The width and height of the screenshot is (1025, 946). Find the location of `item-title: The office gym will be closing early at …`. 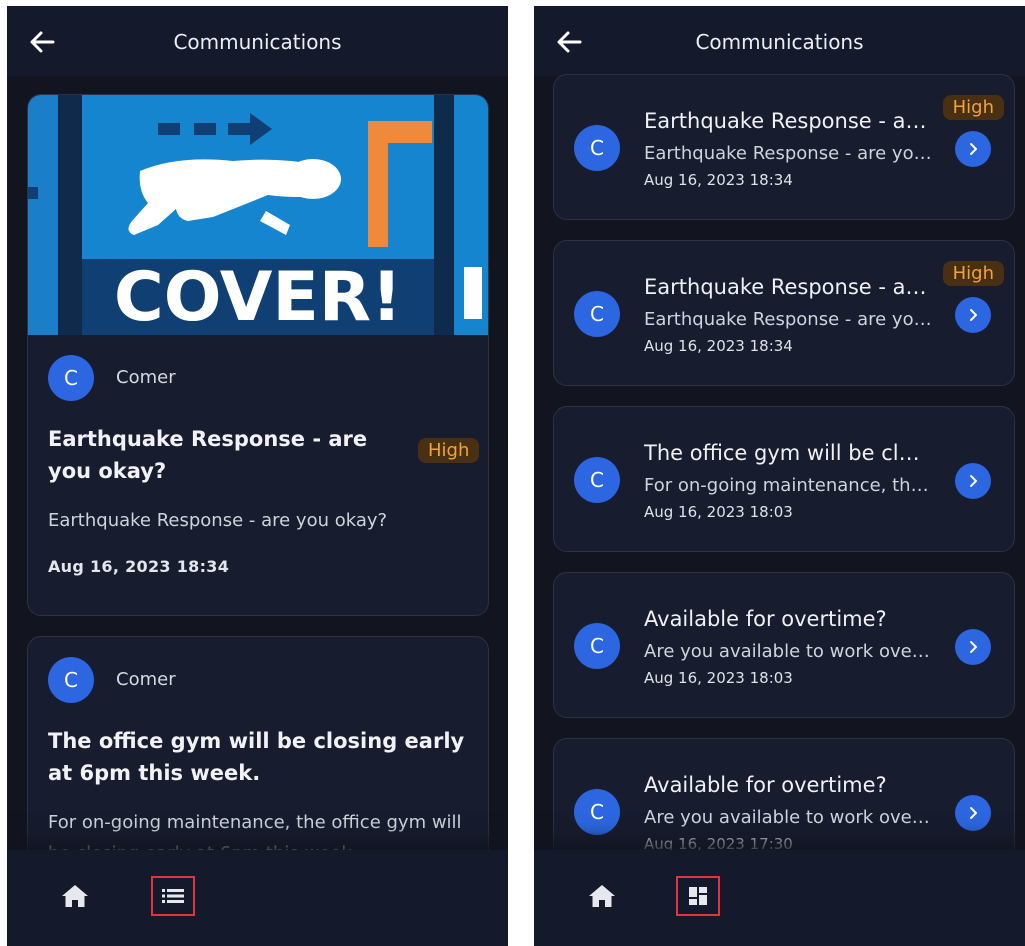

item-title: The office gym will be closing early at … is located at coordinates (788, 453).